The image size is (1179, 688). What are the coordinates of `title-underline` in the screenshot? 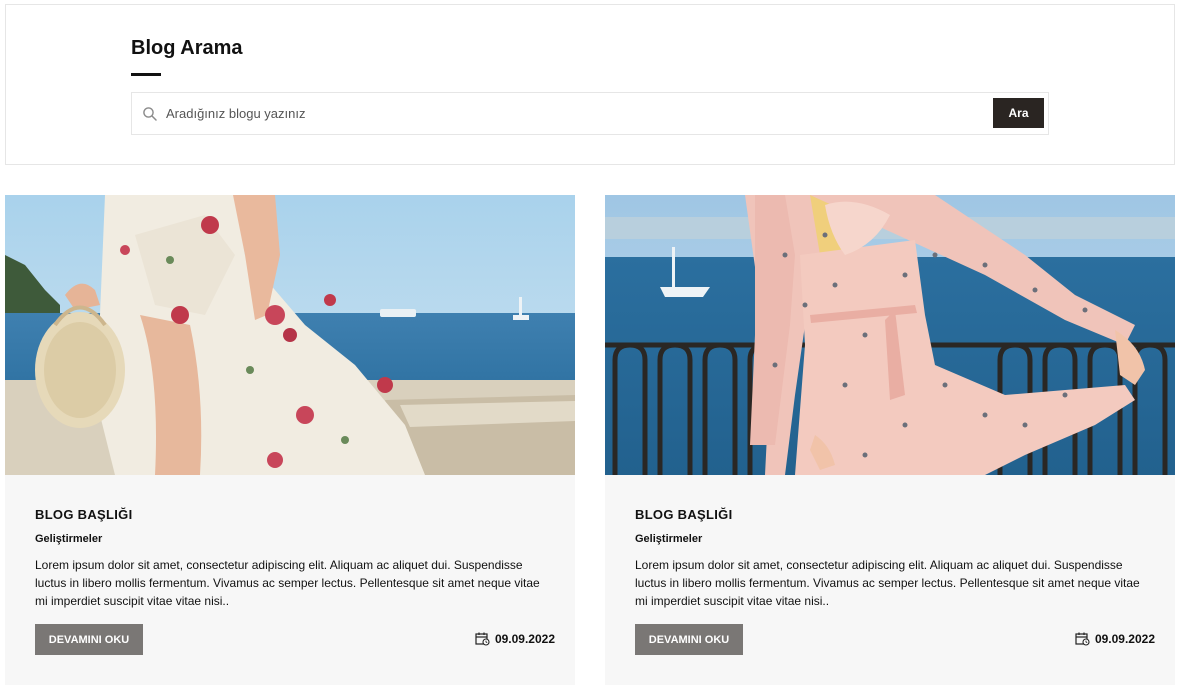 It's located at (146, 74).